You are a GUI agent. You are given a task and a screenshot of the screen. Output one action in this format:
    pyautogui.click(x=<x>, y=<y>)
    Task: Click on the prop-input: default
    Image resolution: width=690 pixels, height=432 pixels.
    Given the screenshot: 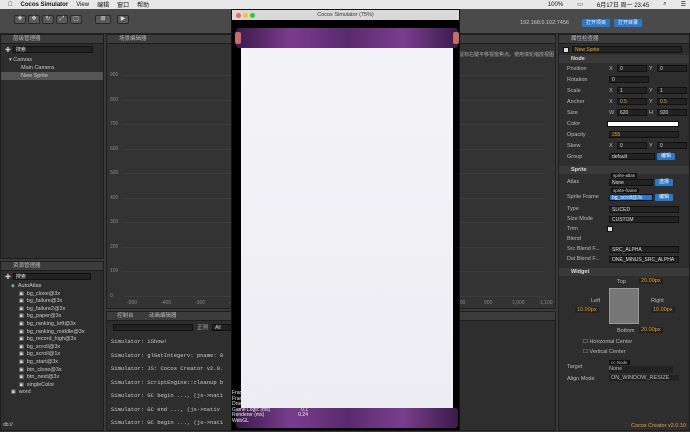 What is the action you would take?
    pyautogui.click(x=632, y=156)
    